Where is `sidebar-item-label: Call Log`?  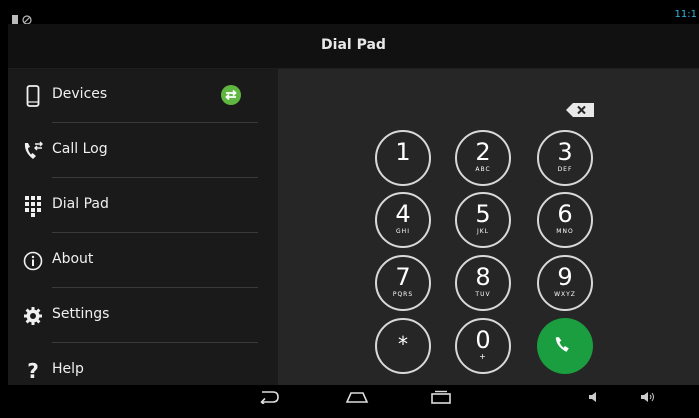 sidebar-item-label: Call Log is located at coordinates (80, 149).